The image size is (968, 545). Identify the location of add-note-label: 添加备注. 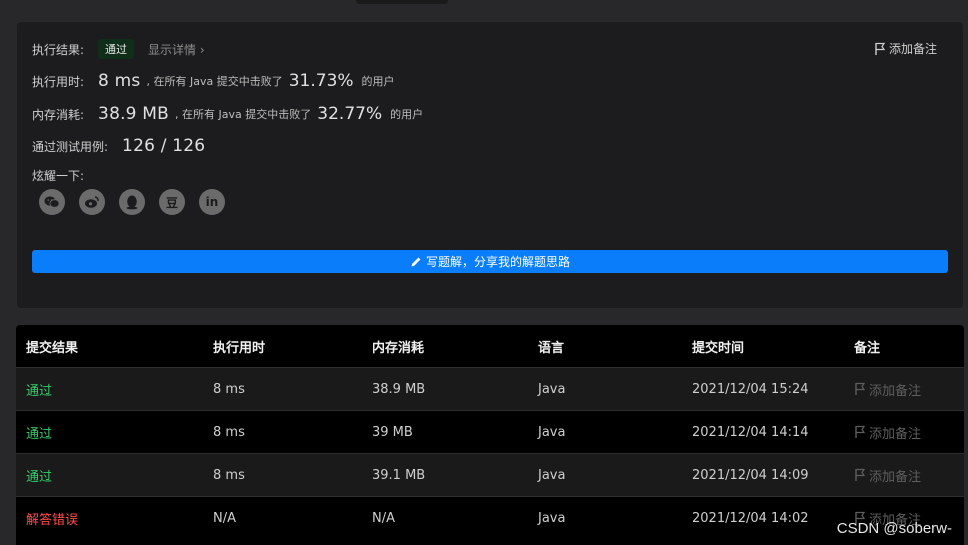
(912, 49).